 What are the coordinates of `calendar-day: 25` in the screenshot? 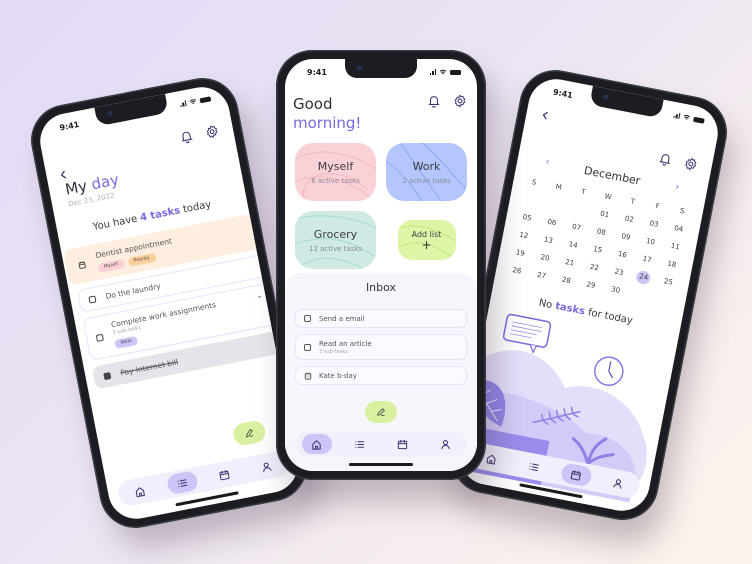 It's located at (668, 283).